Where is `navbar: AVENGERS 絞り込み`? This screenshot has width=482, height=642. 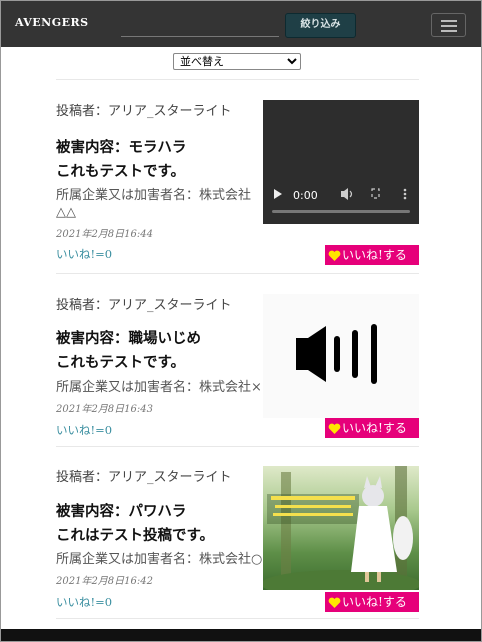
navbar: AVENGERS 絞り込み is located at coordinates (241, 24).